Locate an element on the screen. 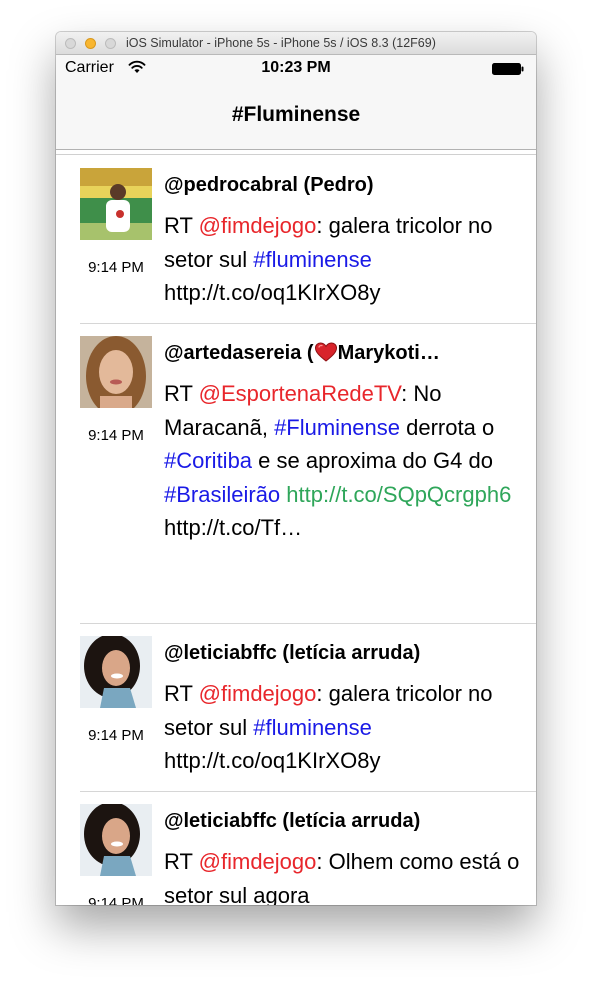 The height and width of the screenshot is (986, 592). hashtag-link: #Fluminense is located at coordinates (337, 427).